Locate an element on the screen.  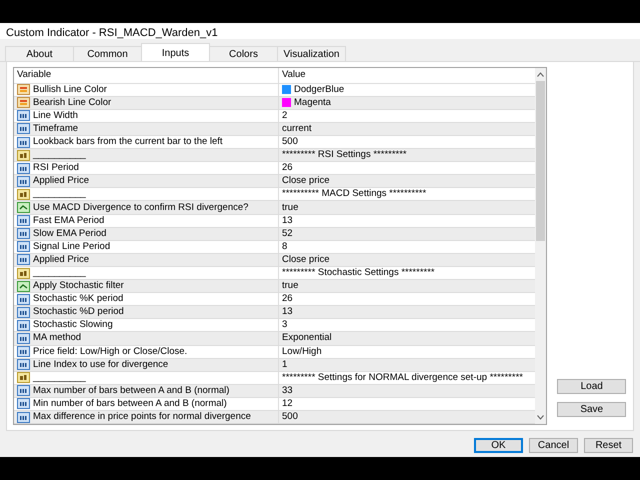
column-header: Value is located at coordinates (407, 75).